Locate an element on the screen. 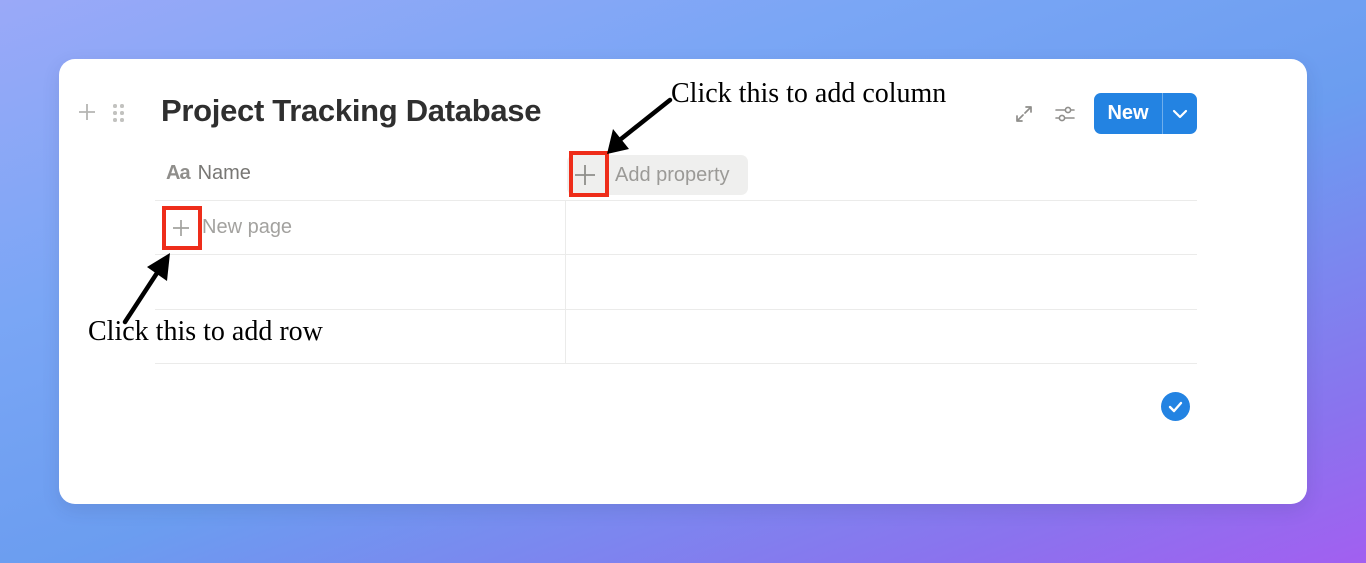 This screenshot has height=563, width=1366. table-header-divider is located at coordinates (676, 200).